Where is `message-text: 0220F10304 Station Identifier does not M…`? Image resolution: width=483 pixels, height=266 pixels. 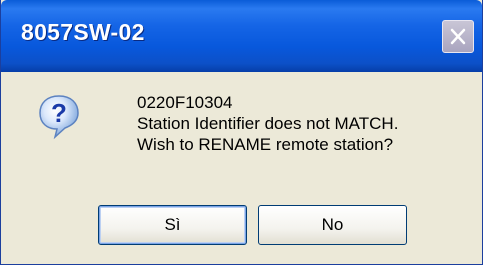
message-text: 0220F10304 Station Identifier does not M… is located at coordinates (267, 123).